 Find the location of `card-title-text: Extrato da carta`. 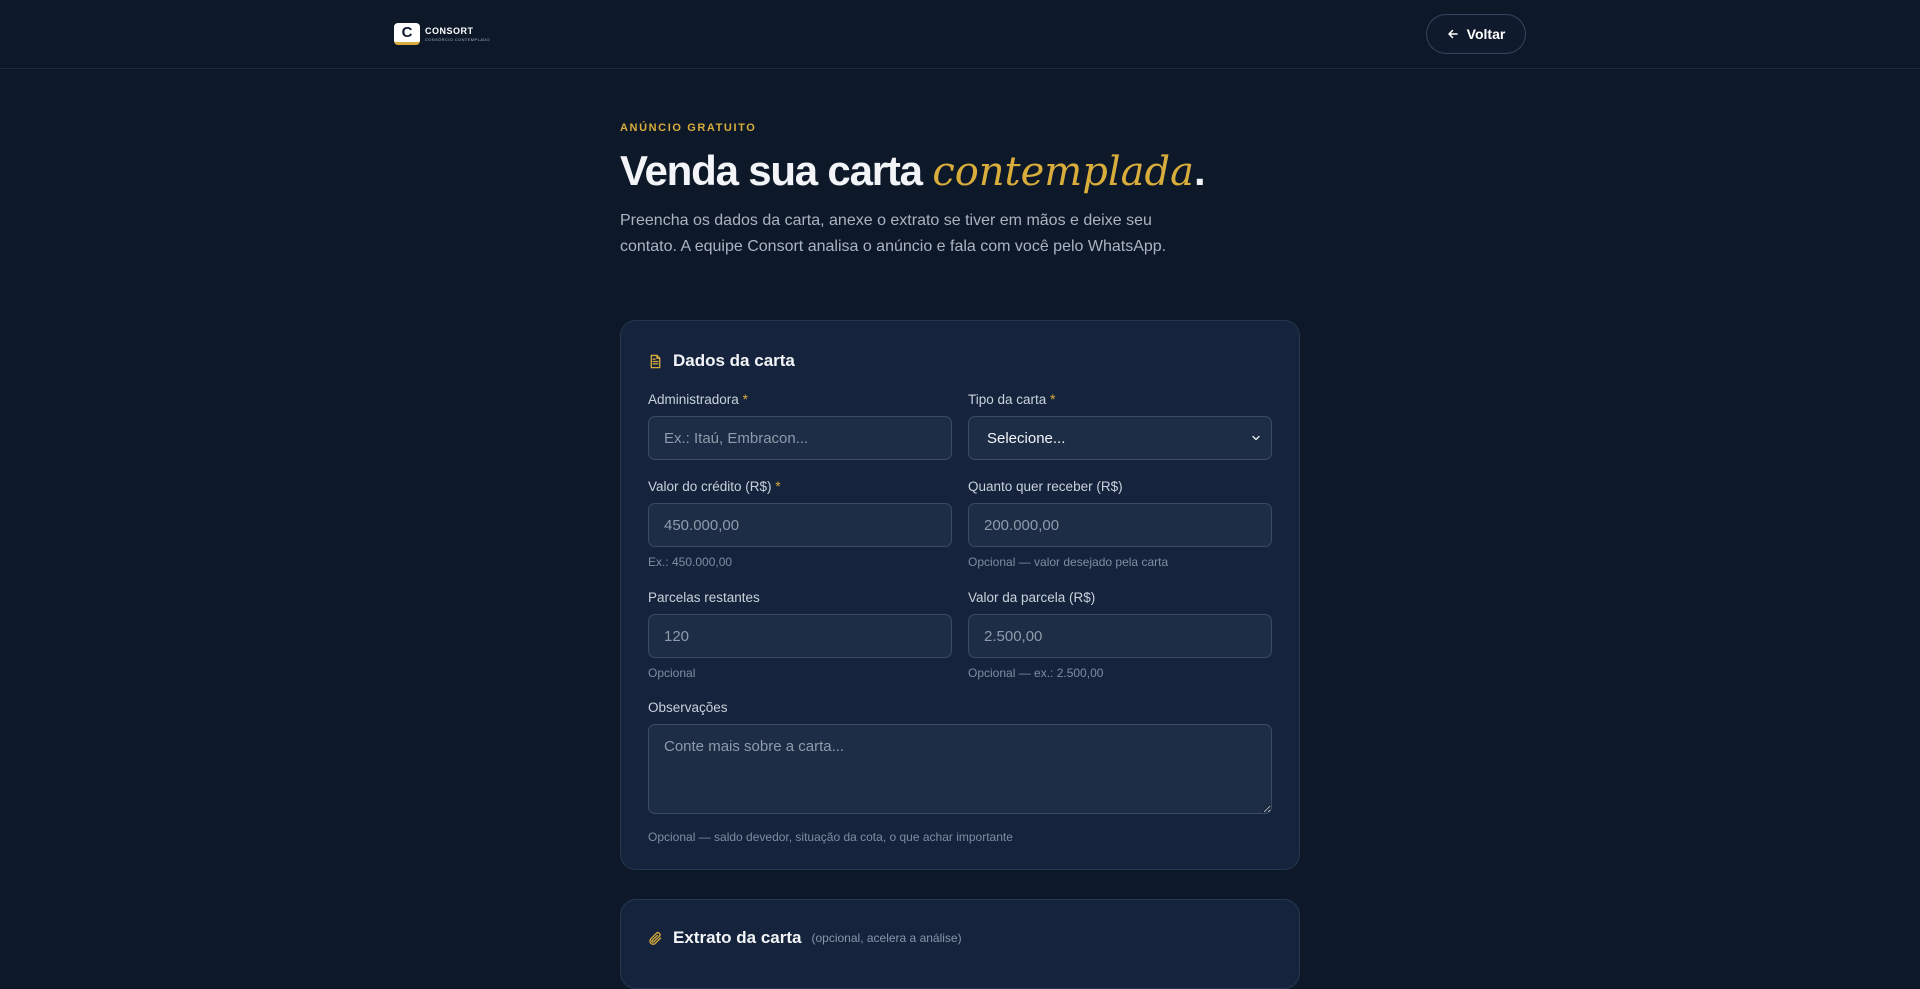

card-title-text: Extrato da carta is located at coordinates (737, 937).